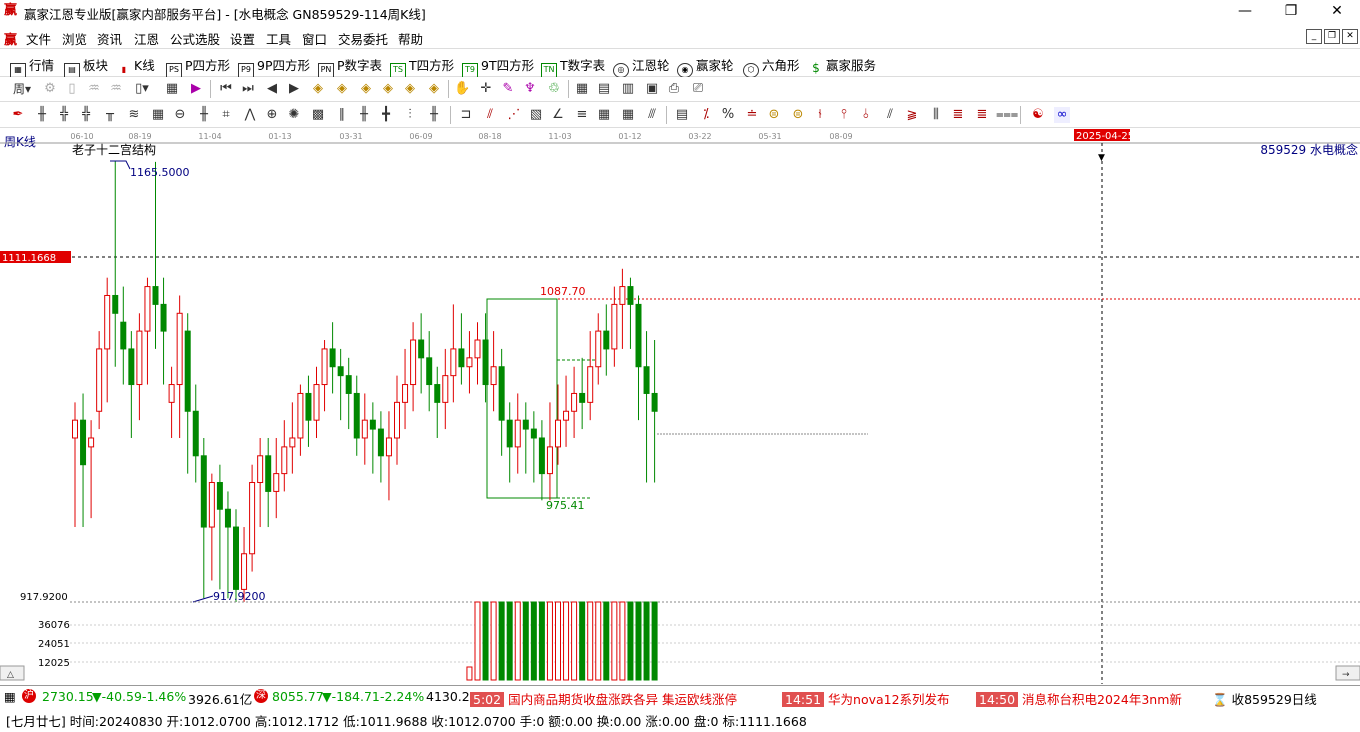  Describe the element at coordinates (674, 89) in the screenshot. I see `print-icon: ⎙` at that location.